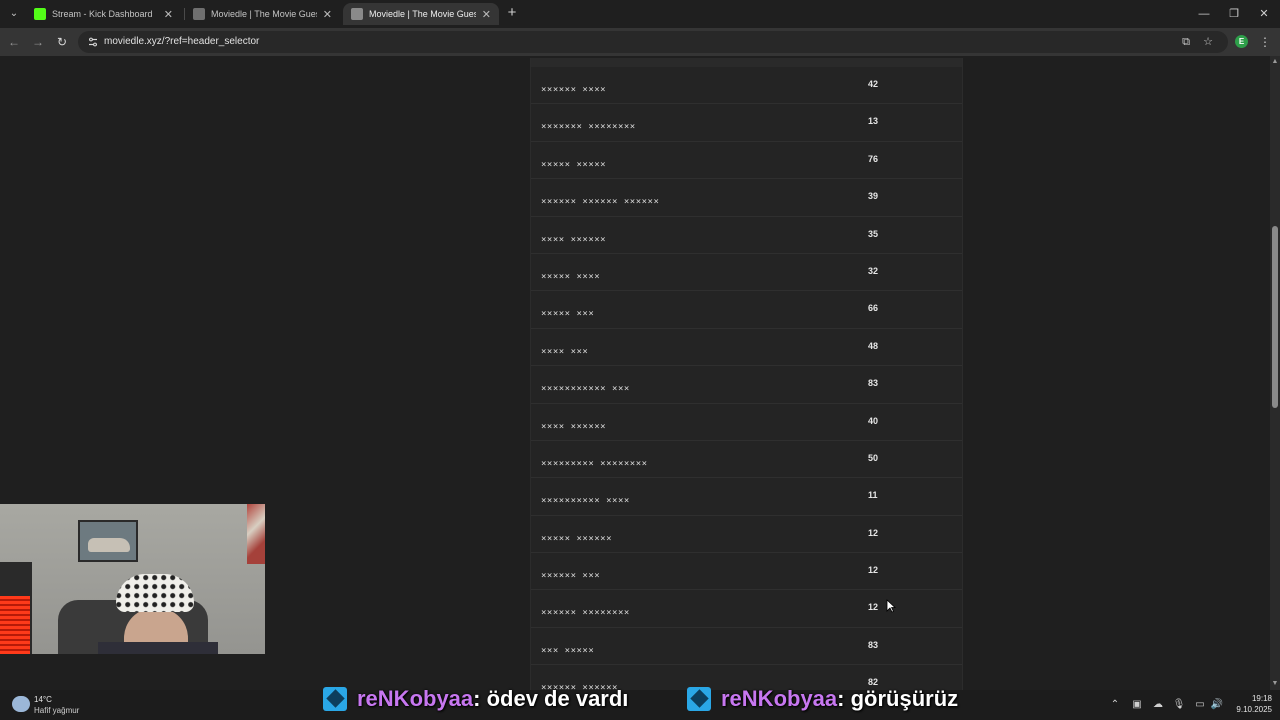 This screenshot has height=720, width=1280. What do you see at coordinates (746, 161) in the screenshot?
I see `result-row: ××××× ××××× 76` at bounding box center [746, 161].